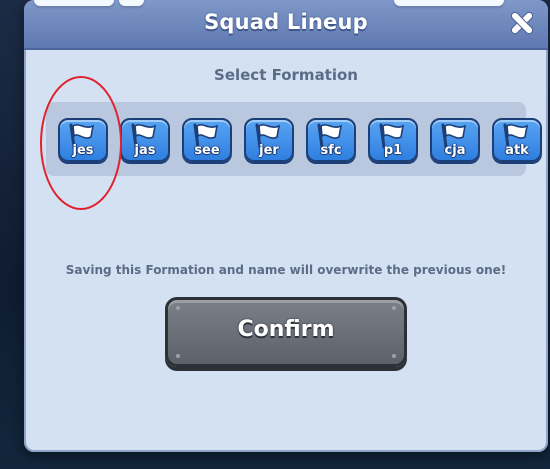 Image resolution: width=550 pixels, height=469 pixels. I want to click on formation-button-see: see, so click(207, 140).